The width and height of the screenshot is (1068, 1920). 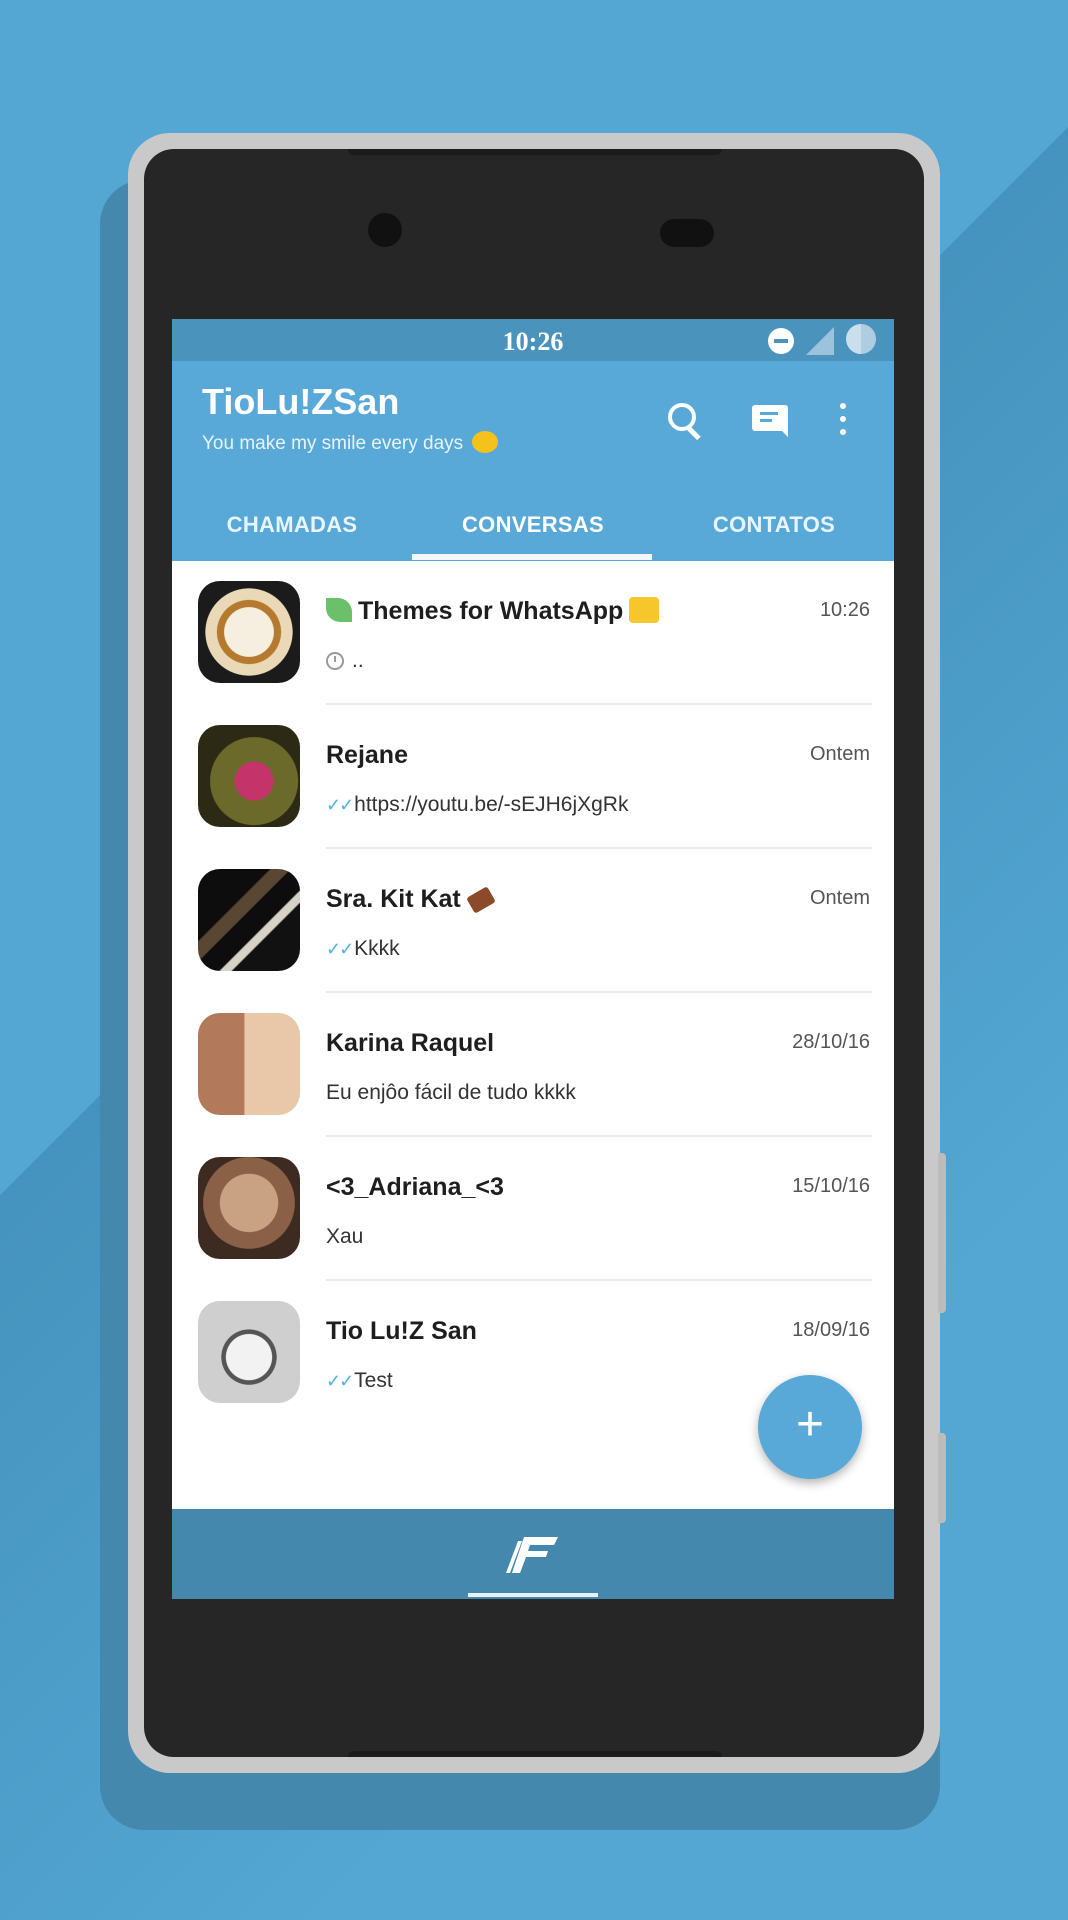 What do you see at coordinates (831, 1330) in the screenshot?
I see `chat-time: 18/09/16` at bounding box center [831, 1330].